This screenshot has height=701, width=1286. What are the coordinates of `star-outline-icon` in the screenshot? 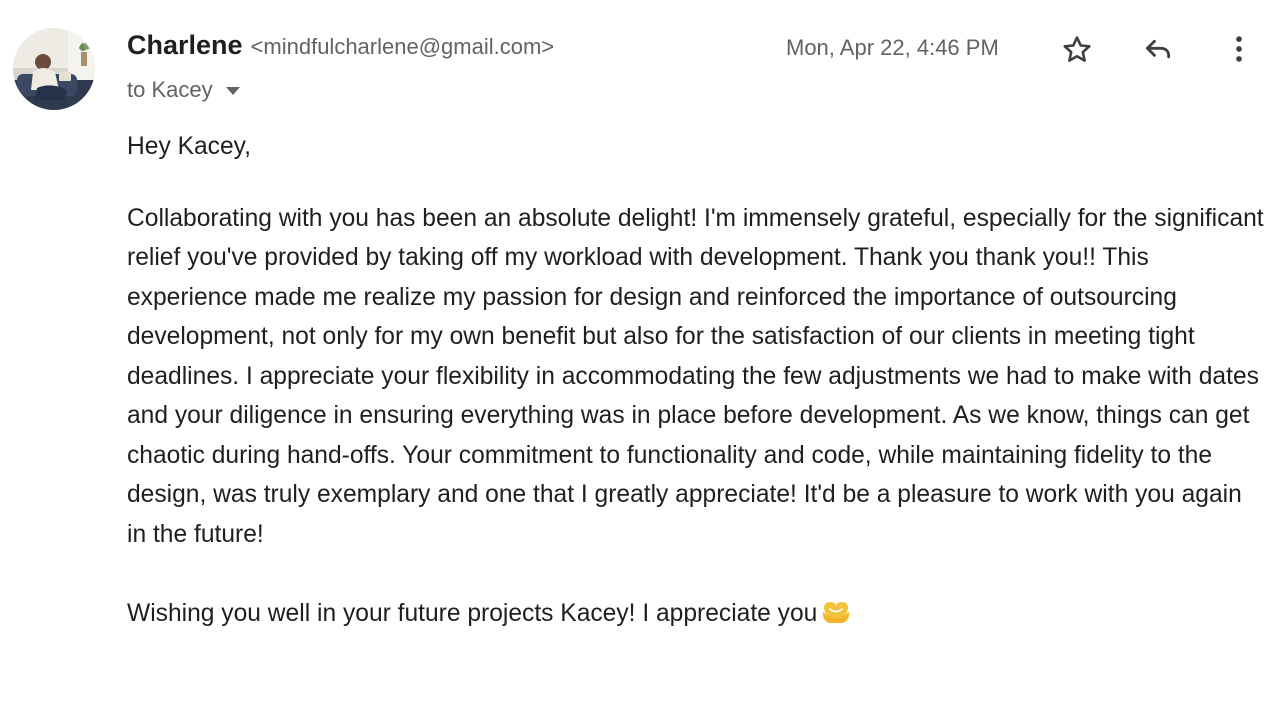 It's located at (1077, 49).